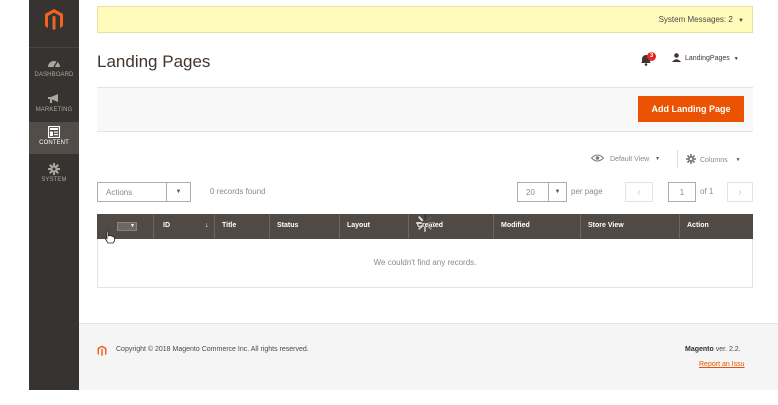 Image resolution: width=778 pixels, height=405 pixels. I want to click on sort-arrow-icon: ↓, so click(207, 225).